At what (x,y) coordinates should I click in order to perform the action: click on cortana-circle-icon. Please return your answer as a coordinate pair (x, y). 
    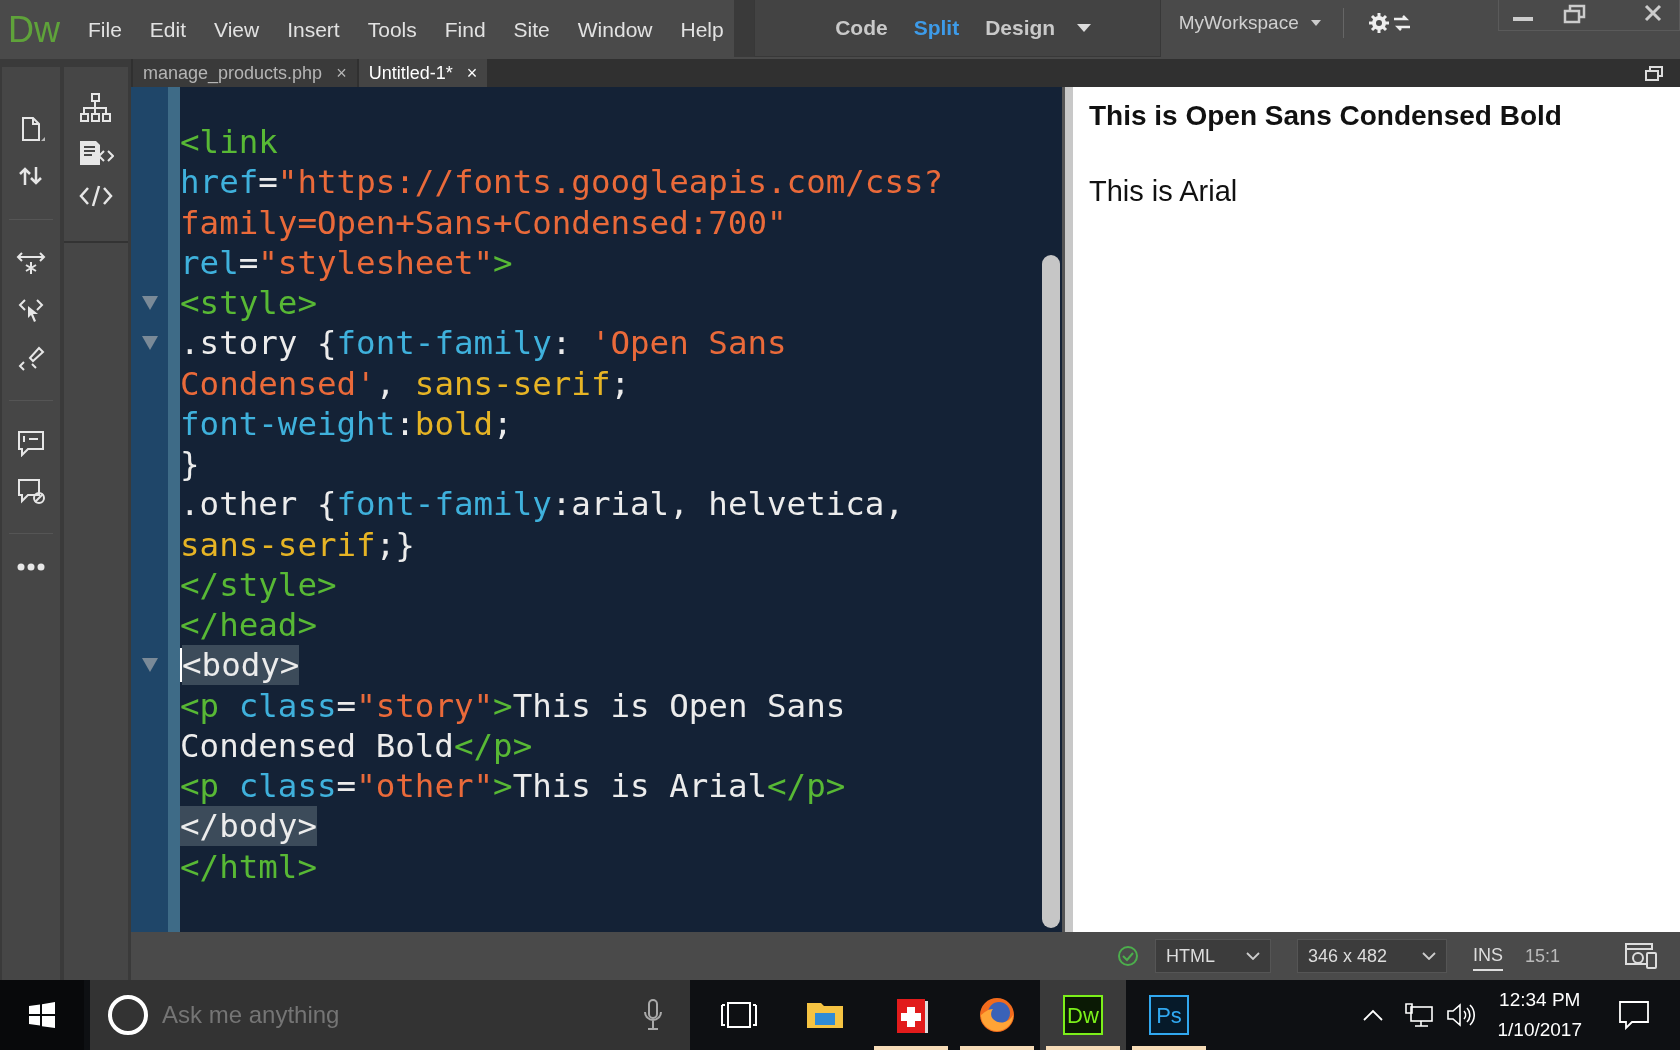
    Looking at the image, I should click on (128, 1015).